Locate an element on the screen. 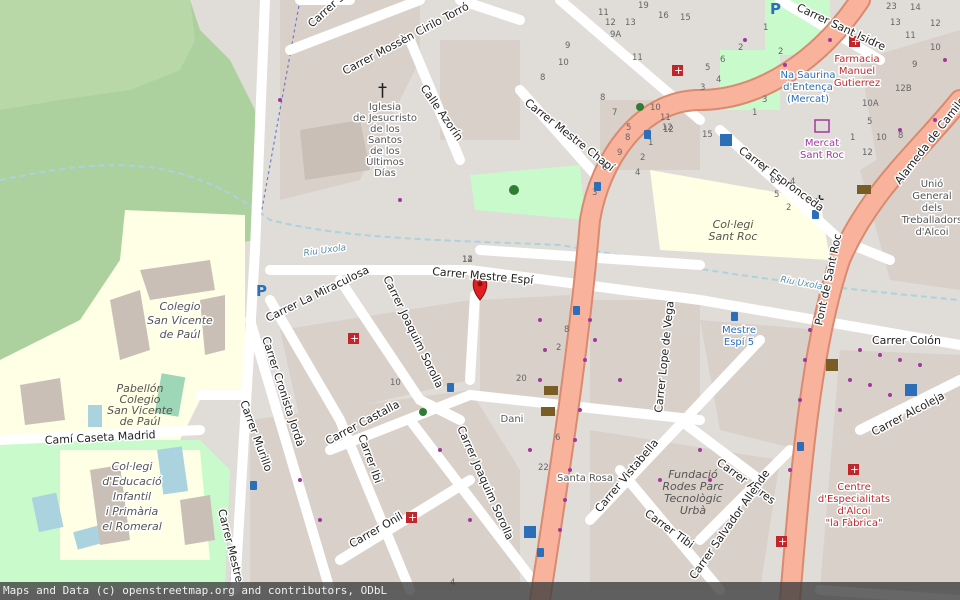  svg-text: Manuel is located at coordinates (857, 71).